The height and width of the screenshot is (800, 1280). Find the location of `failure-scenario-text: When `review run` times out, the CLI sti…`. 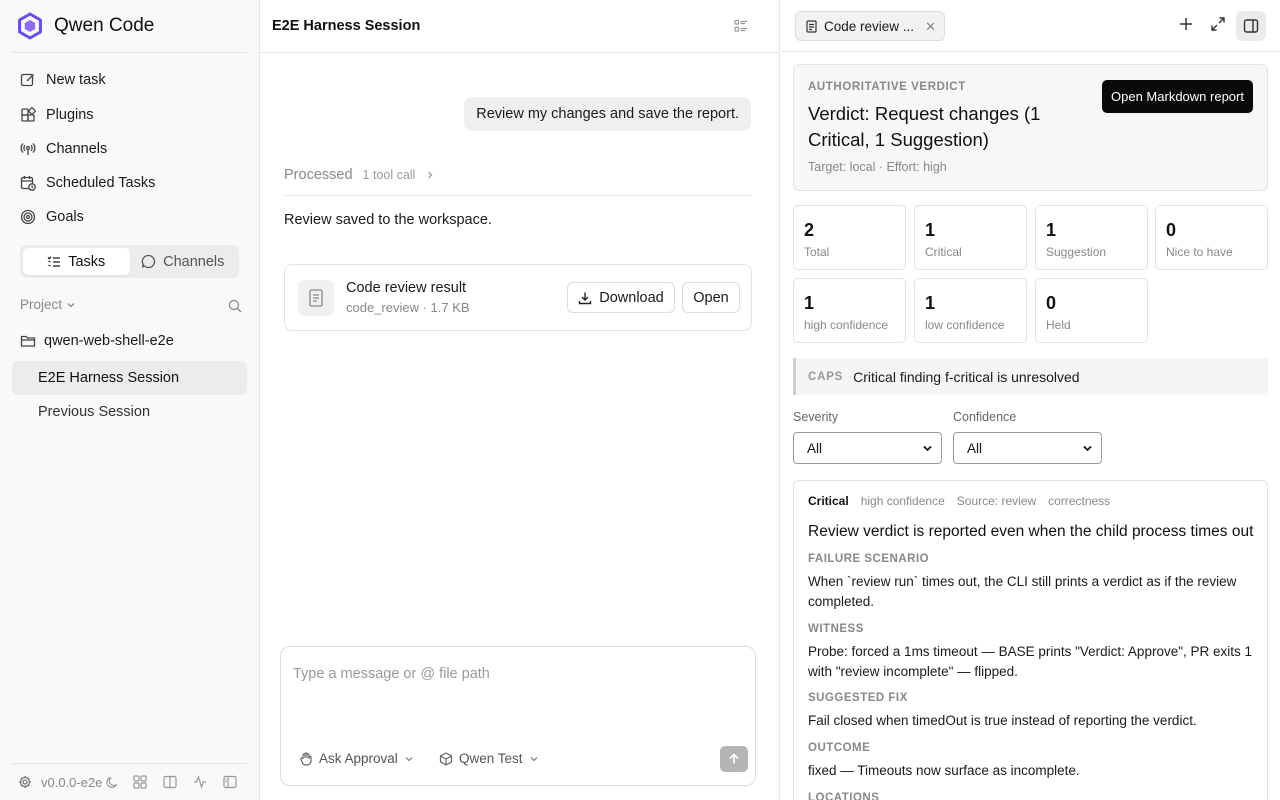

failure-scenario-text: When `review run` times out, the CLI sti… is located at coordinates (1022, 591).